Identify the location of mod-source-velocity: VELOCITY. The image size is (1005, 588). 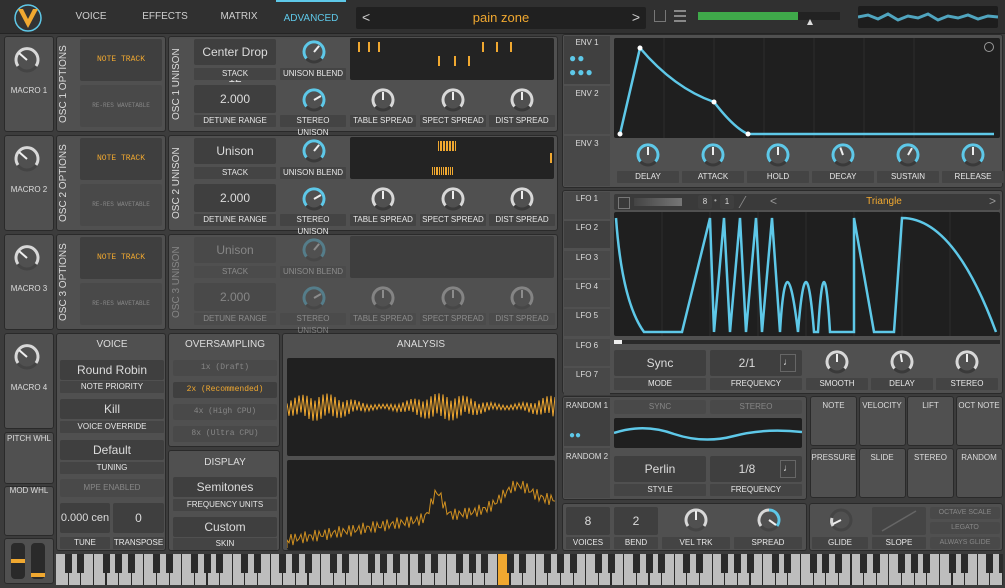
(882, 421).